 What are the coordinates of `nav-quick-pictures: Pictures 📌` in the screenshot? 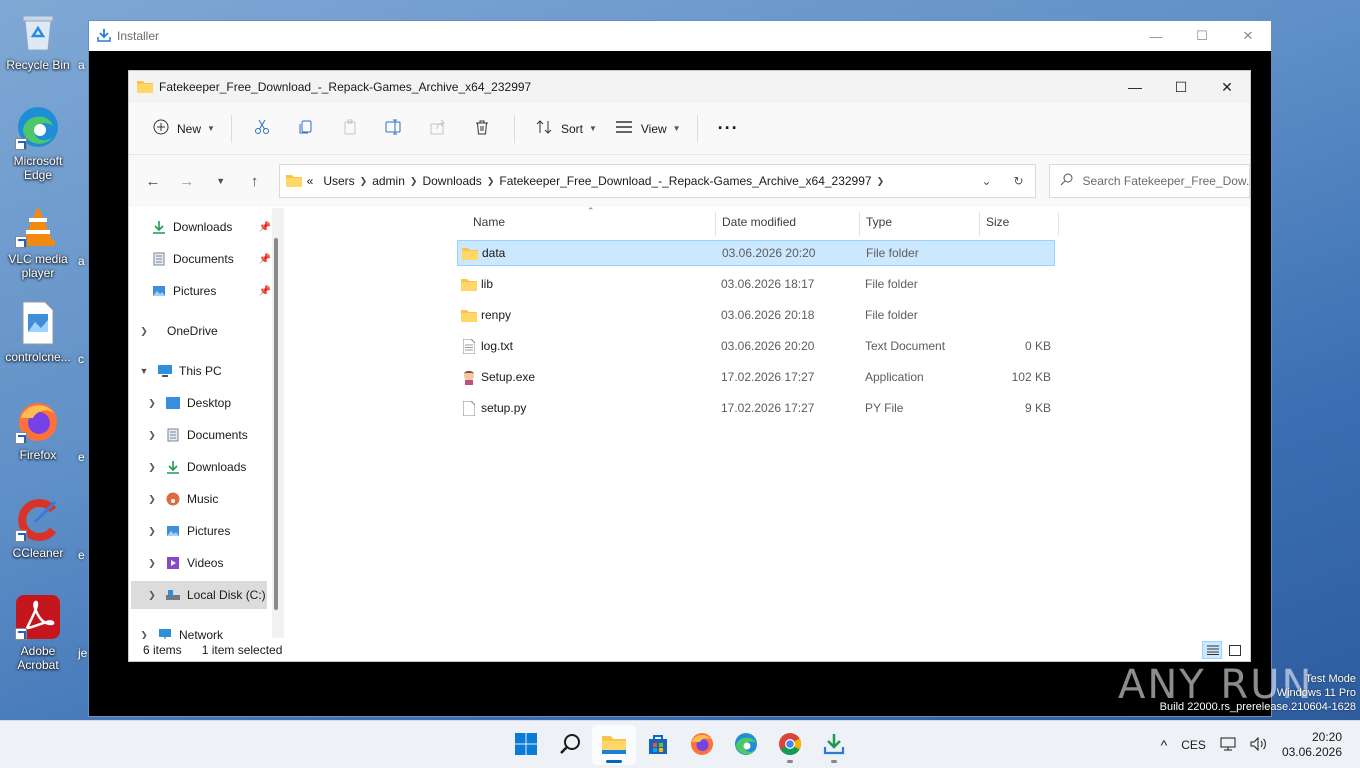 It's located at (217, 291).